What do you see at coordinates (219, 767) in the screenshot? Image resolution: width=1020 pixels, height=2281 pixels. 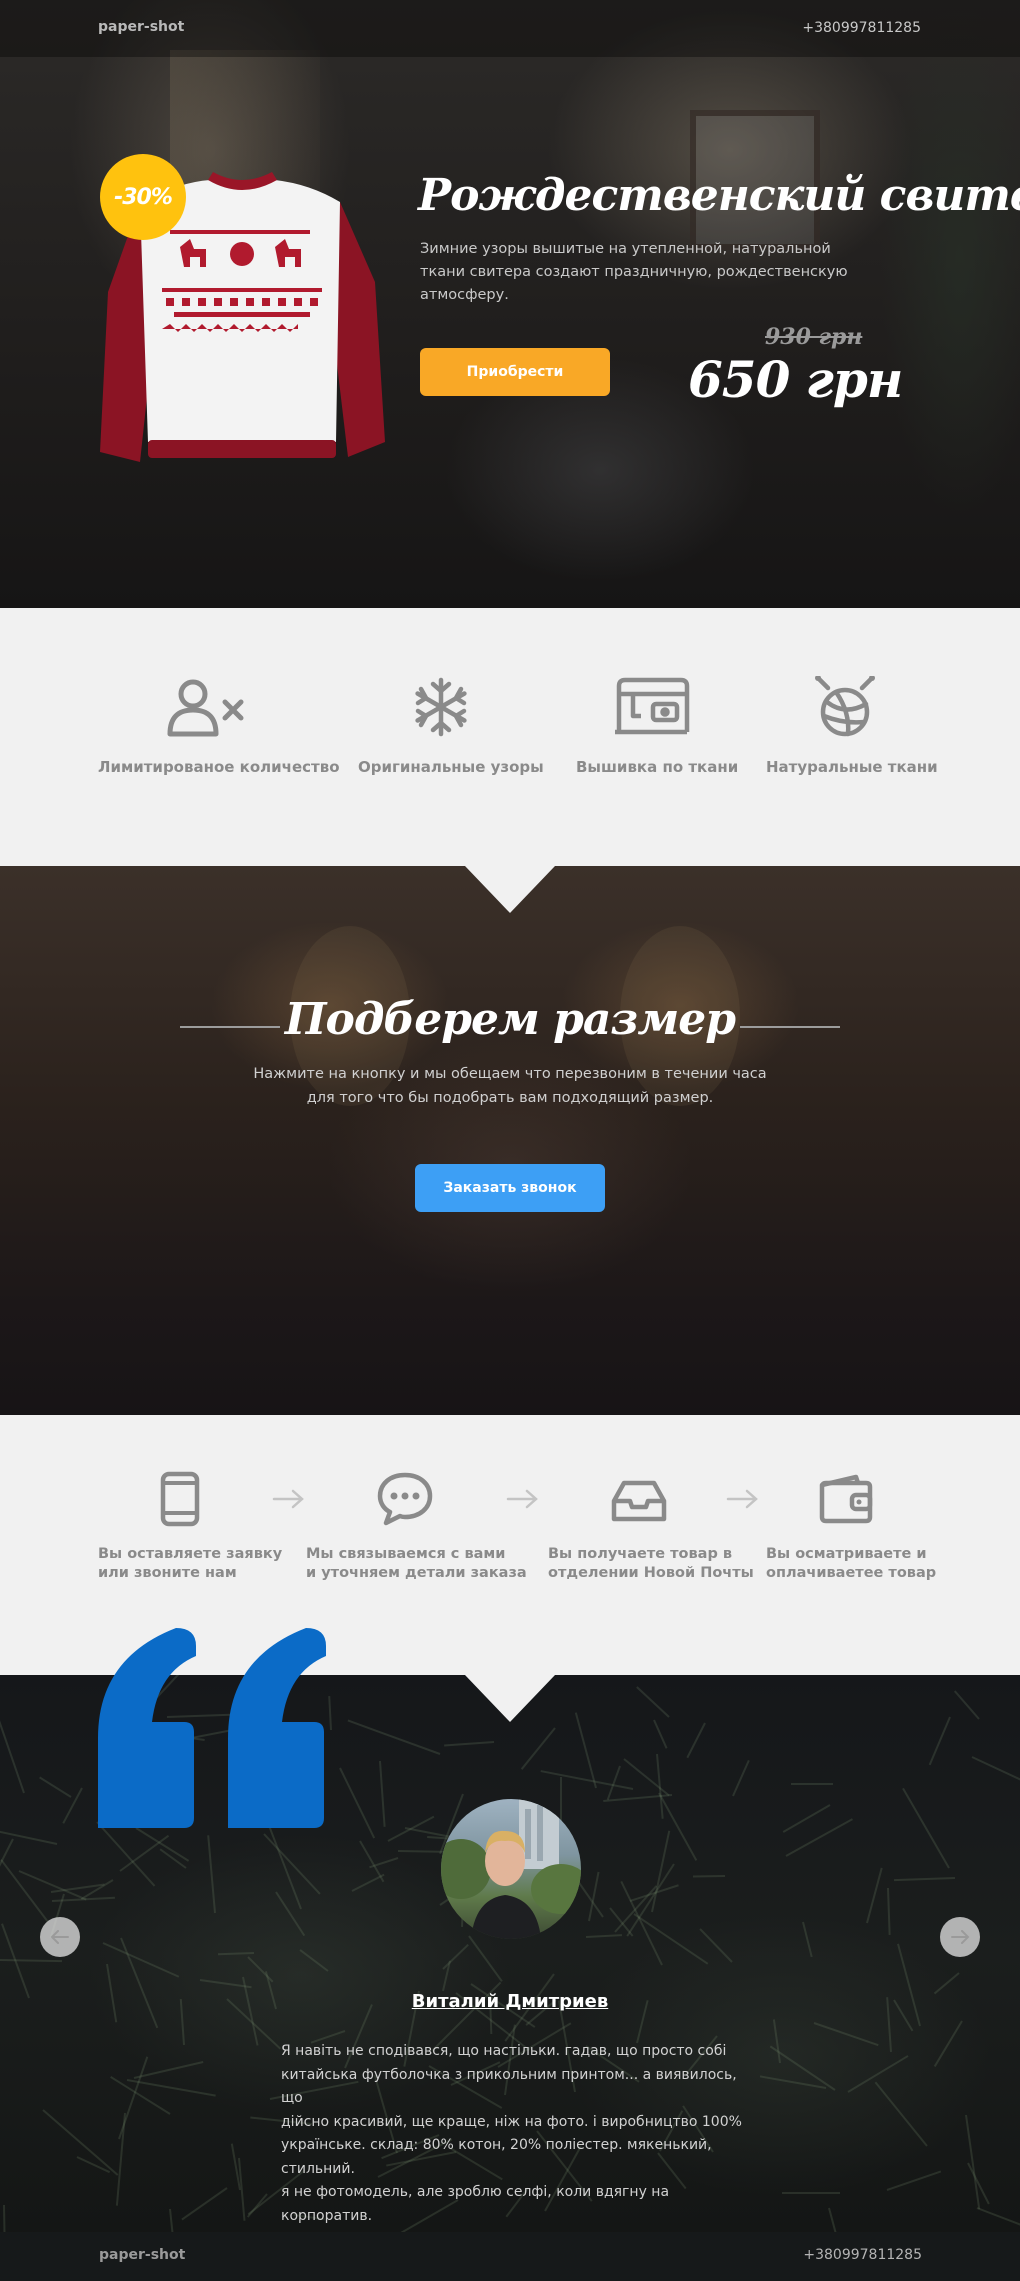 I see `feature-label: Лимитированое количество` at bounding box center [219, 767].